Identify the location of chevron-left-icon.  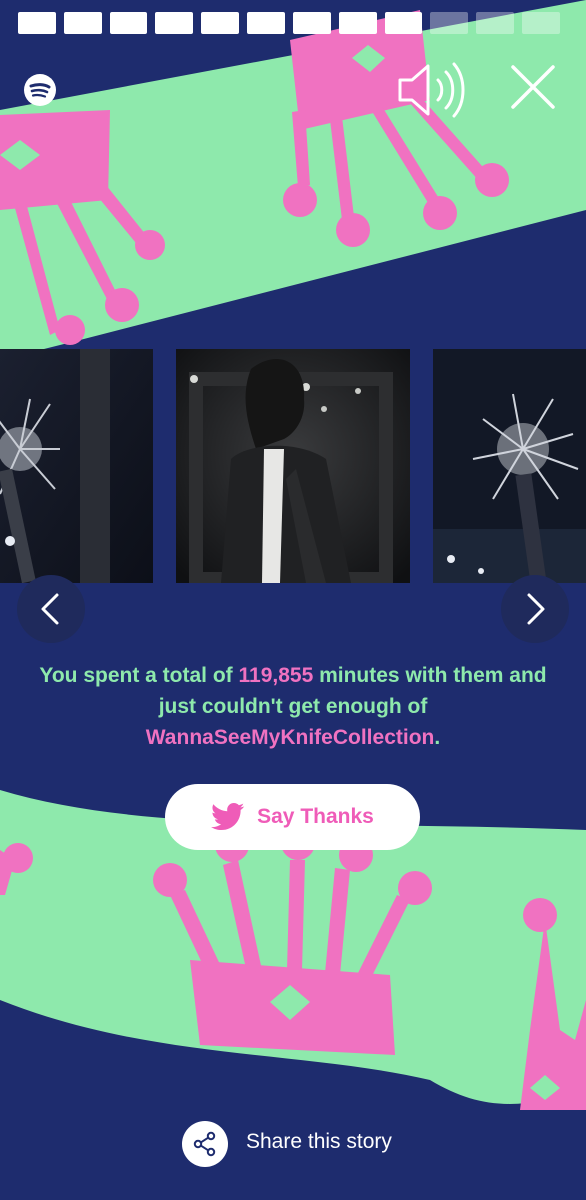
(50, 609).